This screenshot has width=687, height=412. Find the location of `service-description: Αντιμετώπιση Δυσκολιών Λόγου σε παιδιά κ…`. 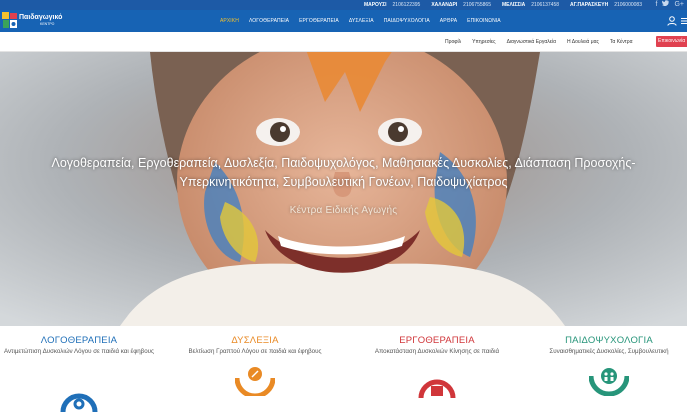

service-description: Αντιμετώπιση Δυσκολιών Λόγου σε παιδιά κ… is located at coordinates (79, 351).